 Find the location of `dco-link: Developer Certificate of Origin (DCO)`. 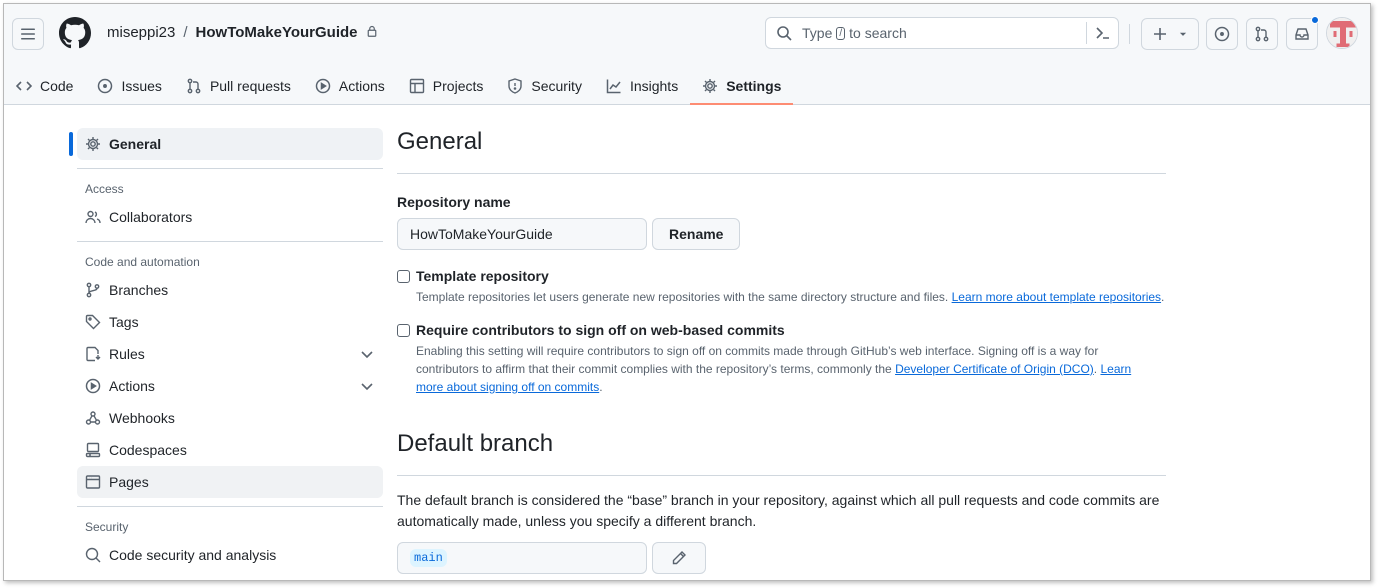

dco-link: Developer Certificate of Origin (DCO) is located at coordinates (994, 369).